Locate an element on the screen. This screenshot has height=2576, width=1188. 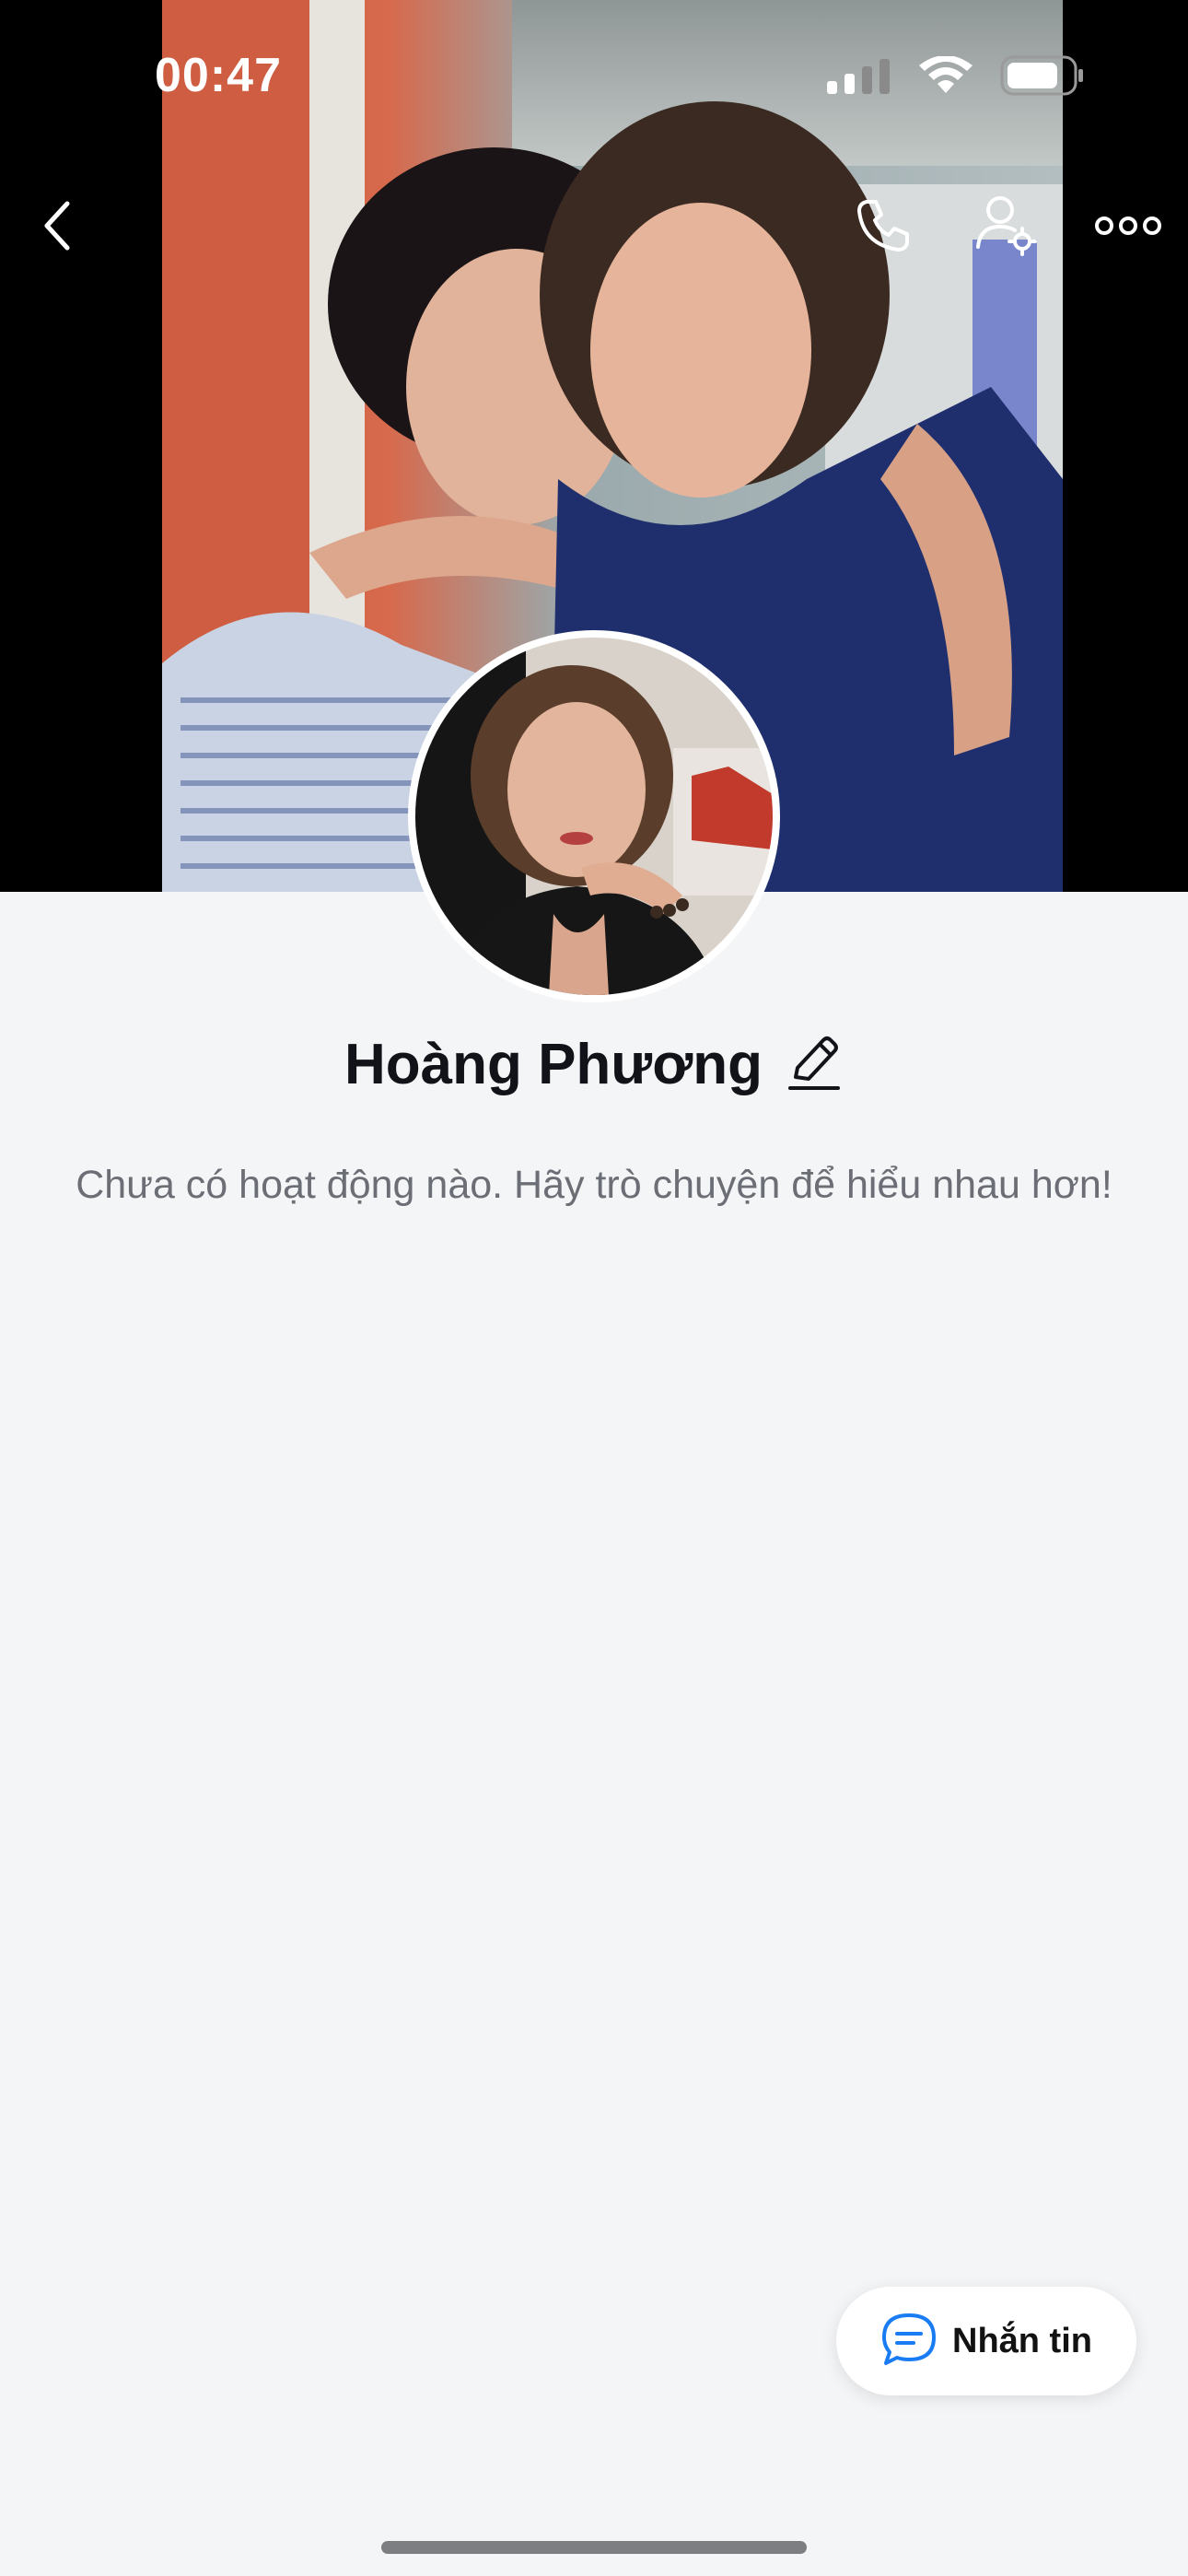
status-icons is located at coordinates (956, 77).